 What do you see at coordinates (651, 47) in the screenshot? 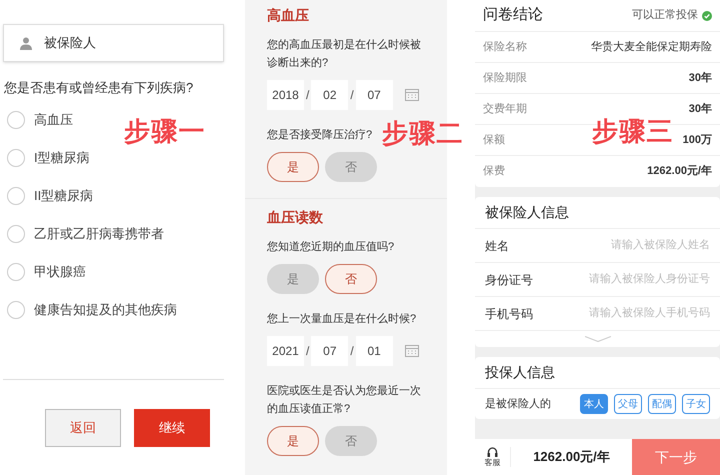
I see `row-value: 华贵大麦全能保定期寿险` at bounding box center [651, 47].